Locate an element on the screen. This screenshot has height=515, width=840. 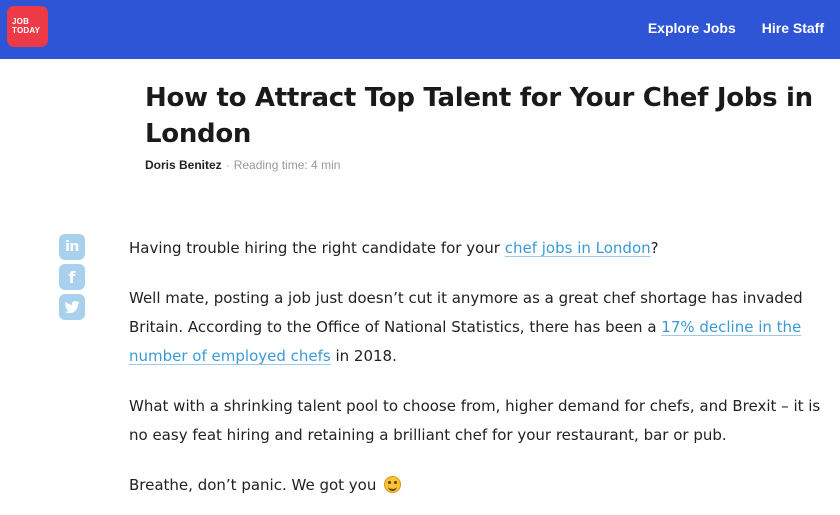
chef-jobs-london-link: chef jobs in London is located at coordinates (578, 248).